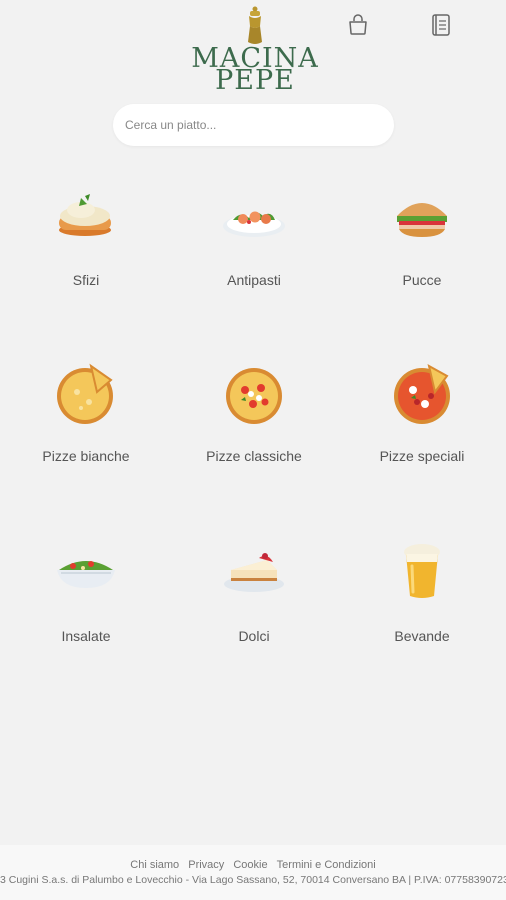 The height and width of the screenshot is (900, 506). Describe the element at coordinates (254, 218) in the screenshot. I see `appetizer-plate-icon` at that location.